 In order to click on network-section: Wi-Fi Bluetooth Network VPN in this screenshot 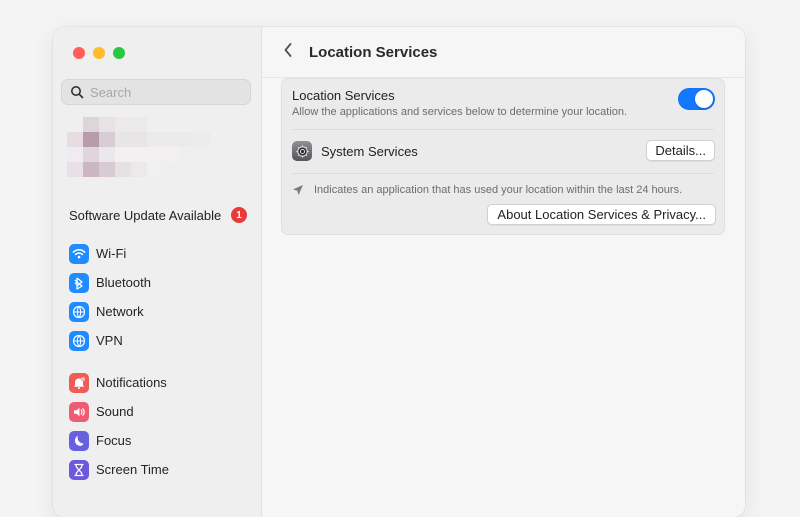, I will do `click(157, 297)`.